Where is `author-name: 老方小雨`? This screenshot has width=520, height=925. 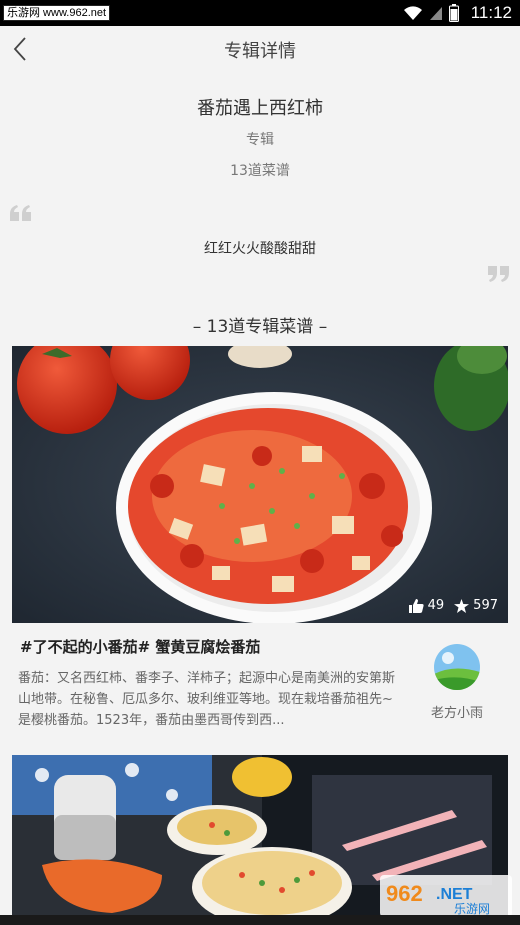 author-name: 老方小雨 is located at coordinates (457, 711).